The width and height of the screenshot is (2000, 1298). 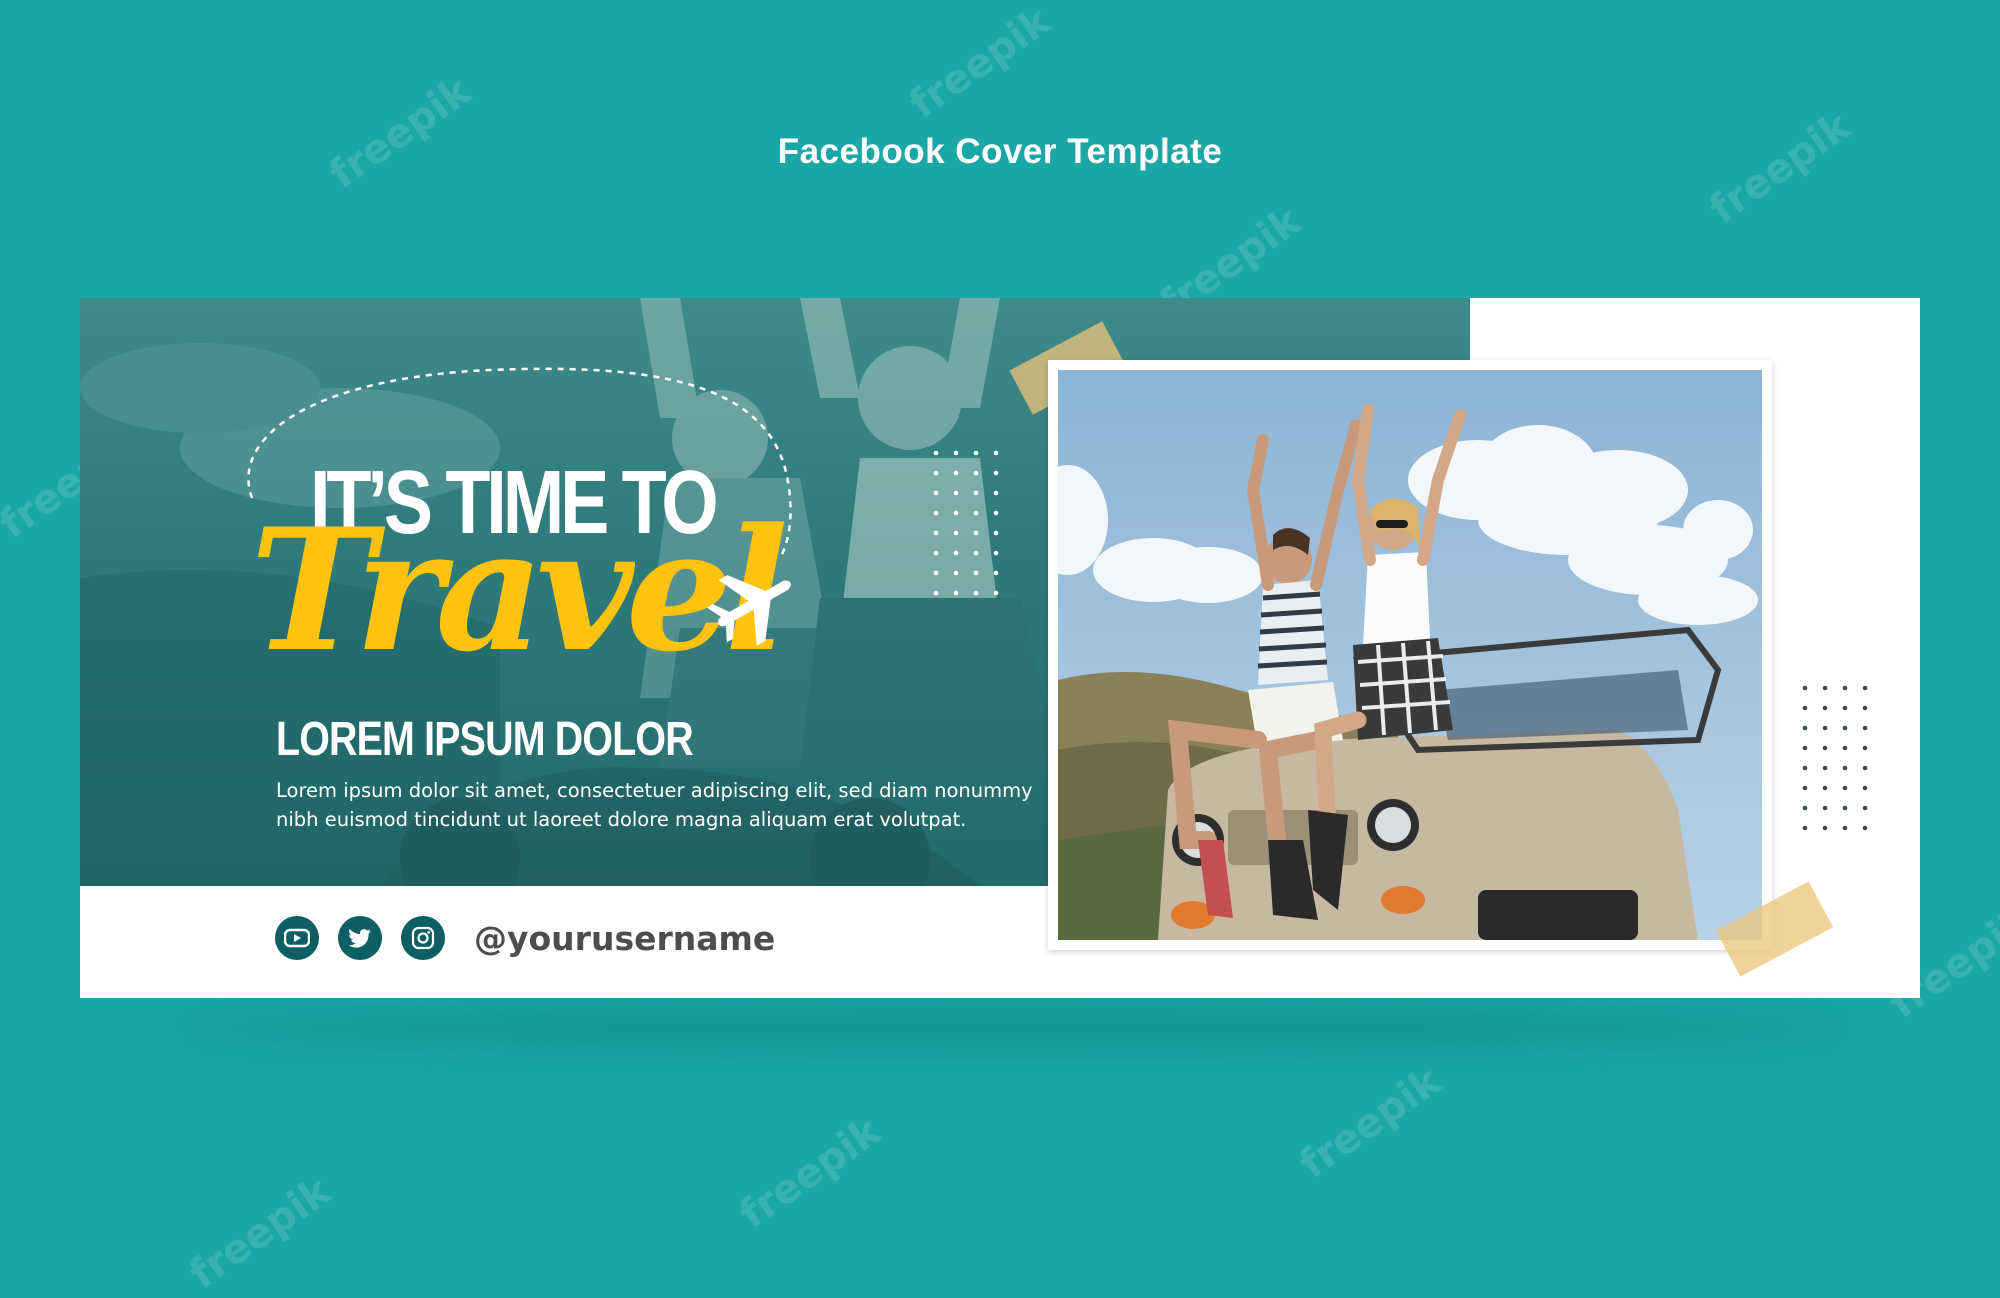 What do you see at coordinates (485, 739) in the screenshot?
I see `subheading: LOREM IPSUM DOLOR` at bounding box center [485, 739].